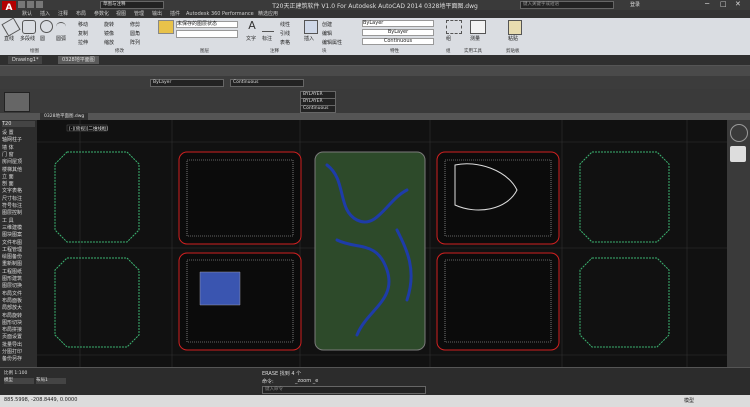 The height and width of the screenshot is (407, 750). Describe the element at coordinates (63, 14) in the screenshot. I see `tab-annotate: 注释` at that location.